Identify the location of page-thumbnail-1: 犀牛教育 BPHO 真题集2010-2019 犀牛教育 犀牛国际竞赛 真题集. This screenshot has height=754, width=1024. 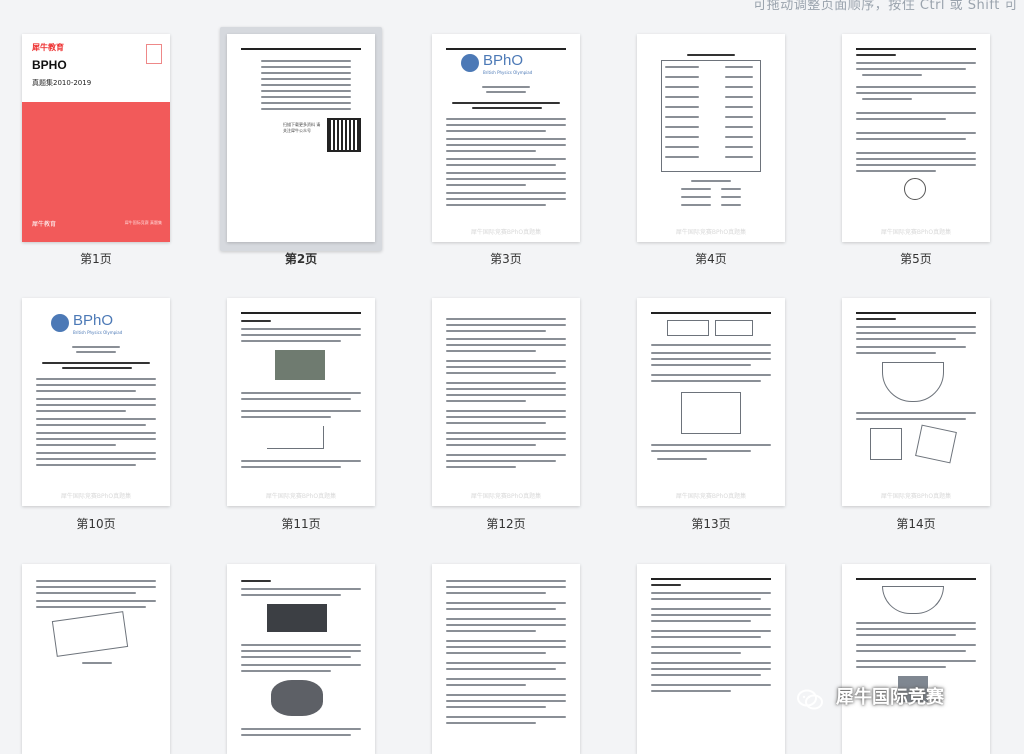
(96, 138).